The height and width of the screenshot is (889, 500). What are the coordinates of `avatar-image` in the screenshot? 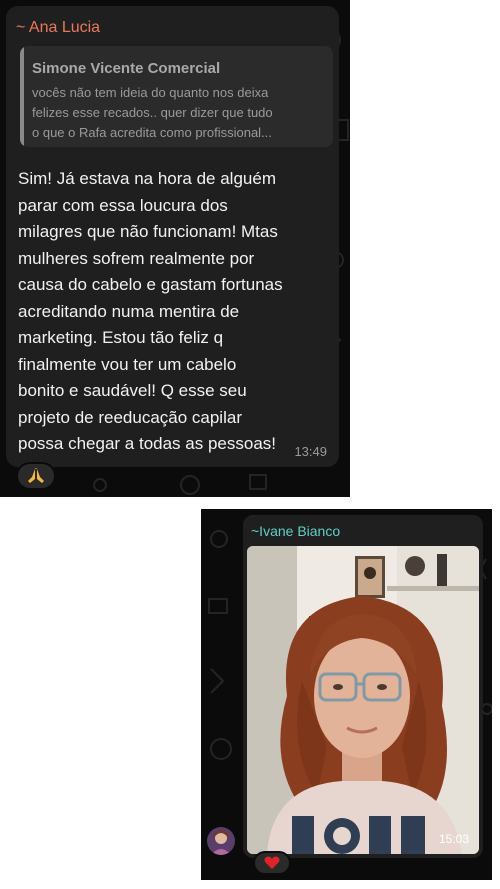 It's located at (221, 841).